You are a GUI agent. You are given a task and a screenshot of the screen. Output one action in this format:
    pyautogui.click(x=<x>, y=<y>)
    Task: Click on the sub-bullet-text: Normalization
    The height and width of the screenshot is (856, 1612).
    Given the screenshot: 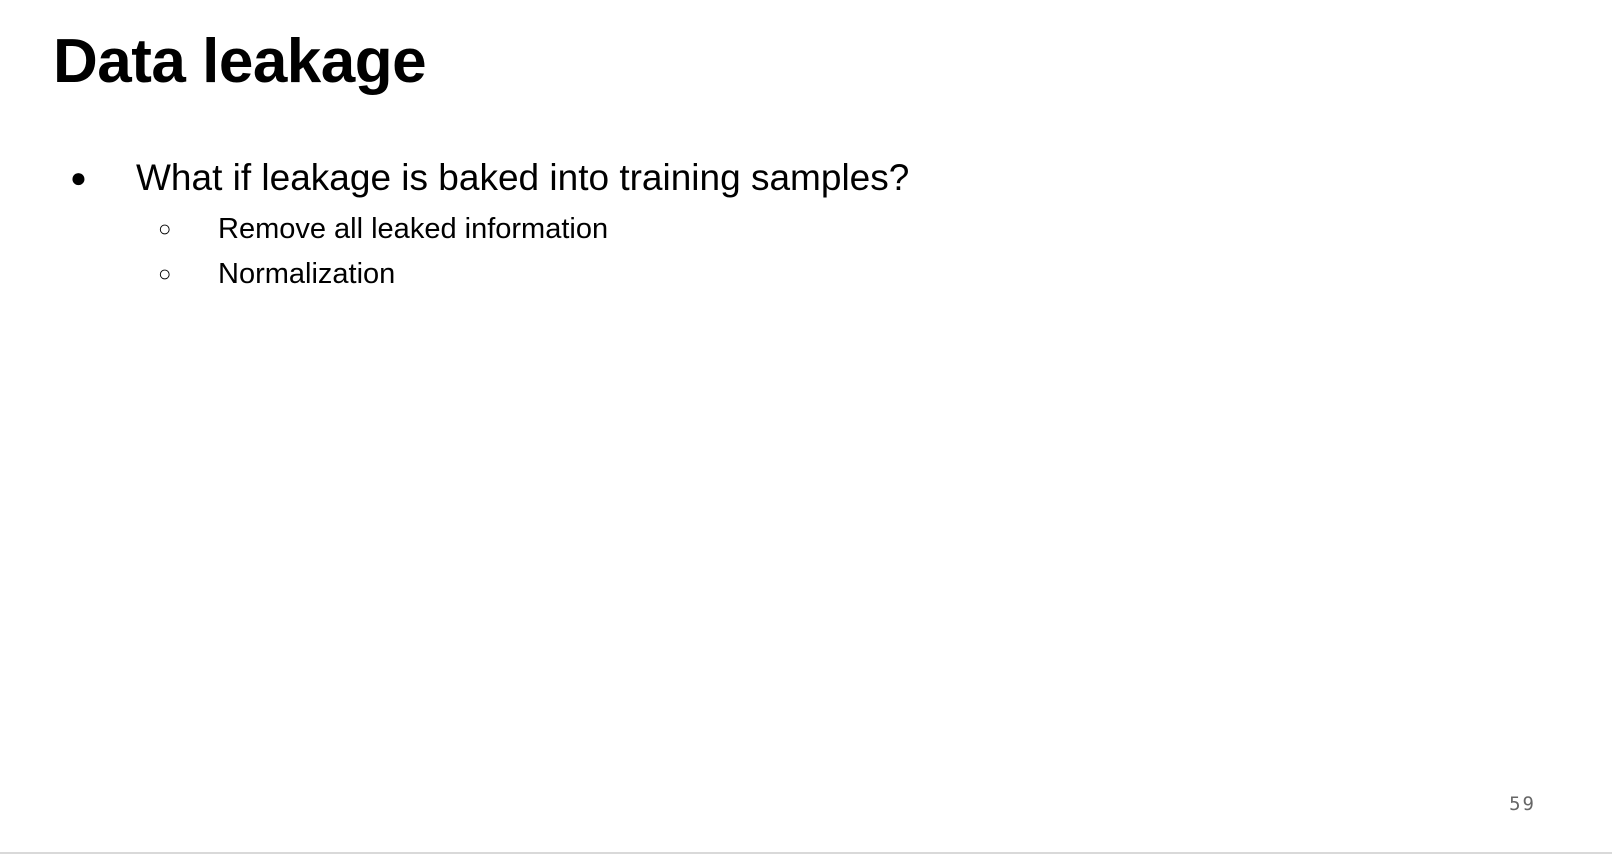 What is the action you would take?
    pyautogui.click(x=307, y=274)
    